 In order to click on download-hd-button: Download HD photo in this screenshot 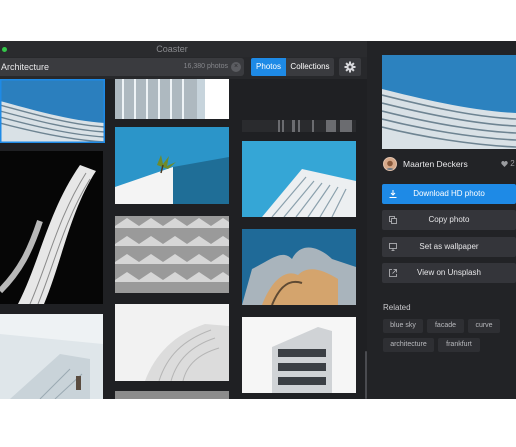, I will do `click(449, 194)`.